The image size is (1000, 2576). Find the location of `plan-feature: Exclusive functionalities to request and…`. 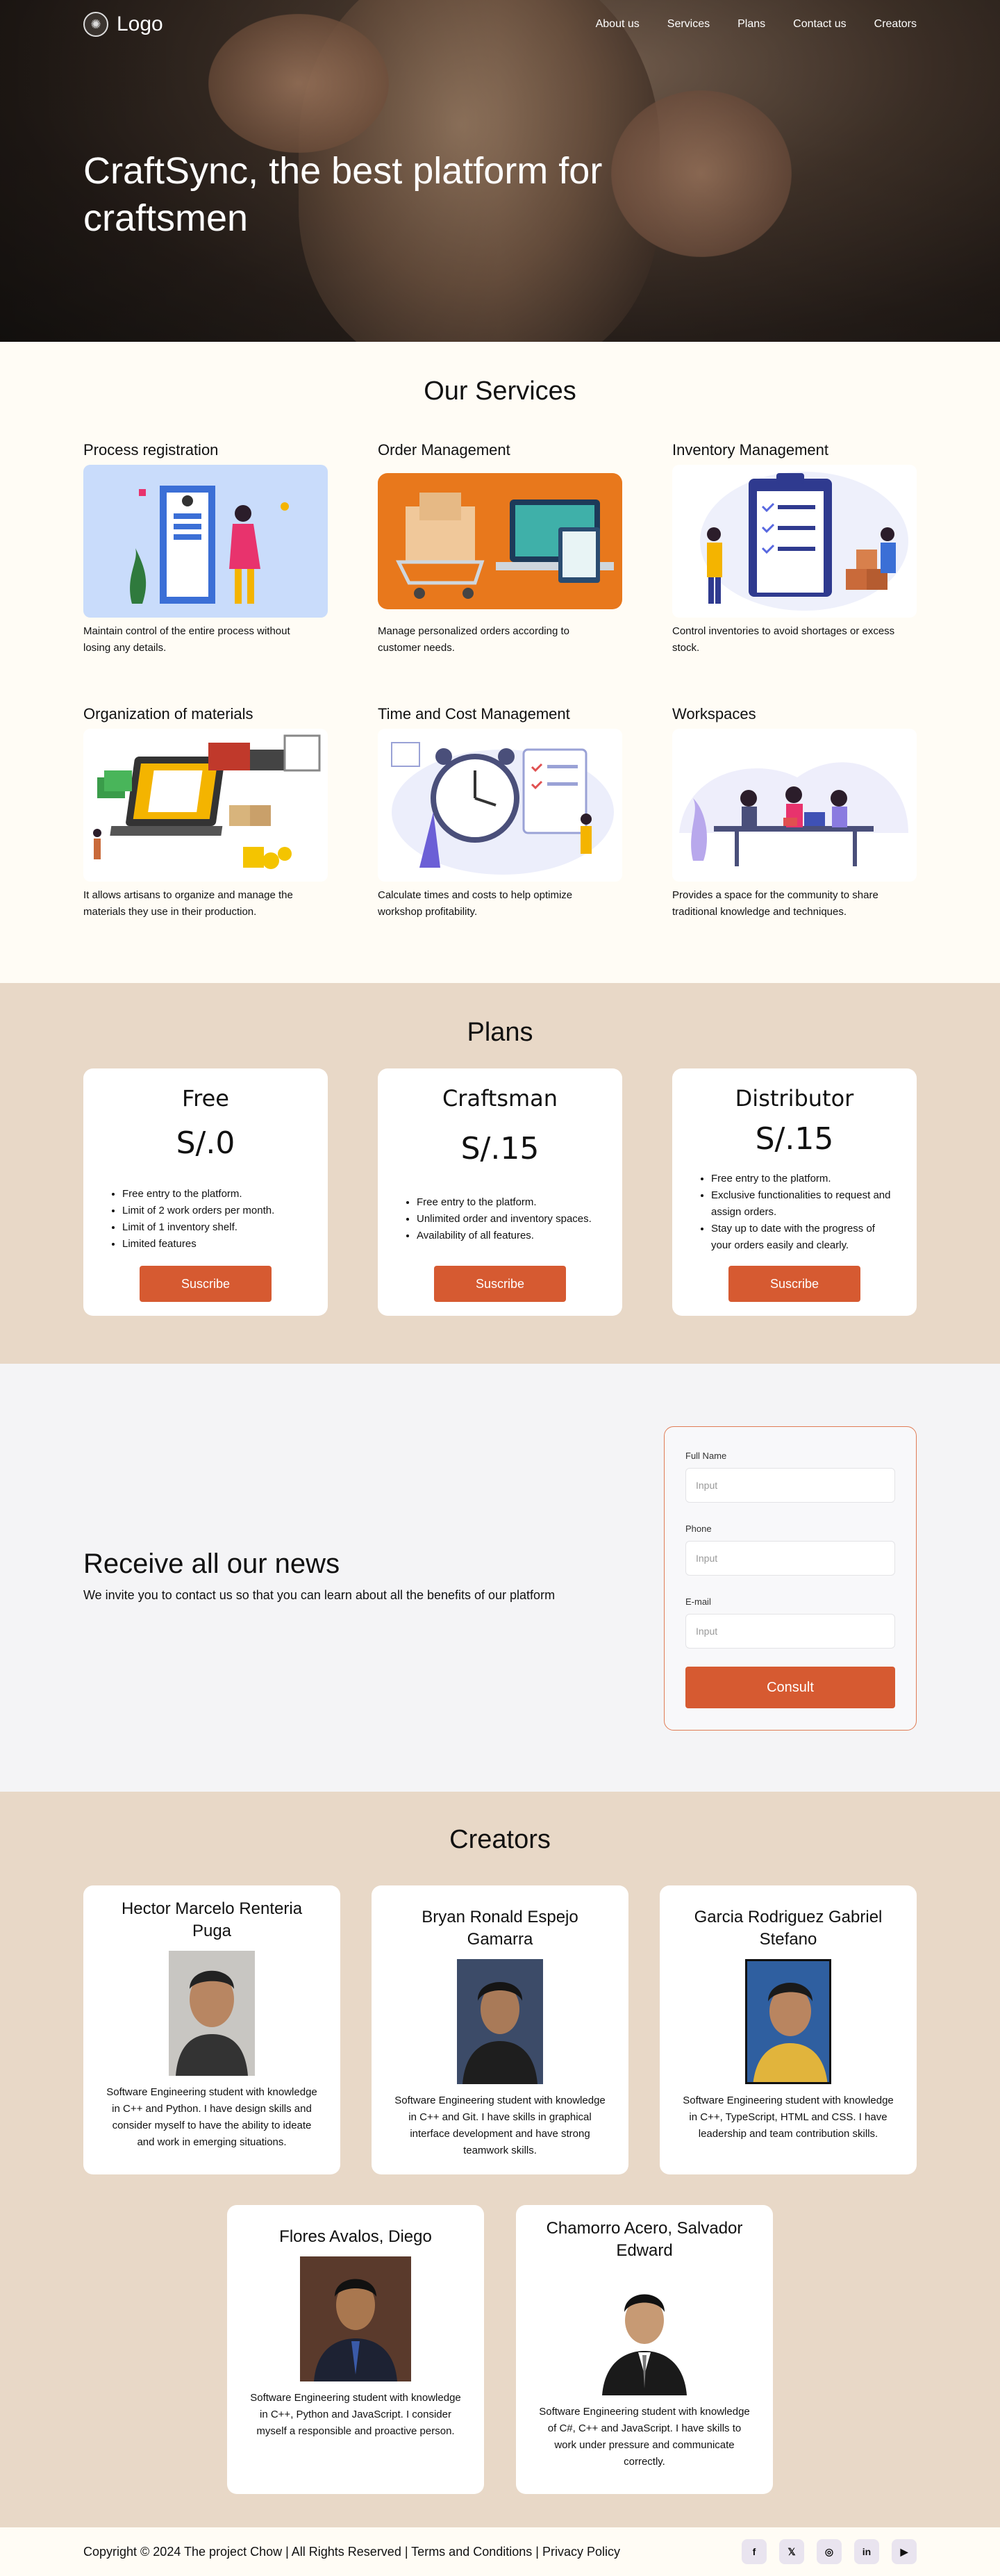

plan-feature: Exclusive functionalities to request and… is located at coordinates (801, 1204).